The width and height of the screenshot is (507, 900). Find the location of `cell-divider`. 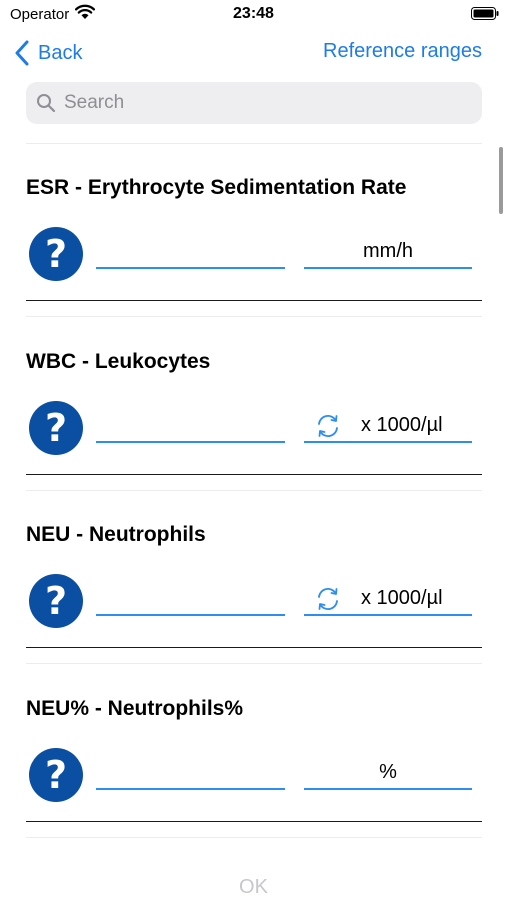

cell-divider is located at coordinates (254, 837).